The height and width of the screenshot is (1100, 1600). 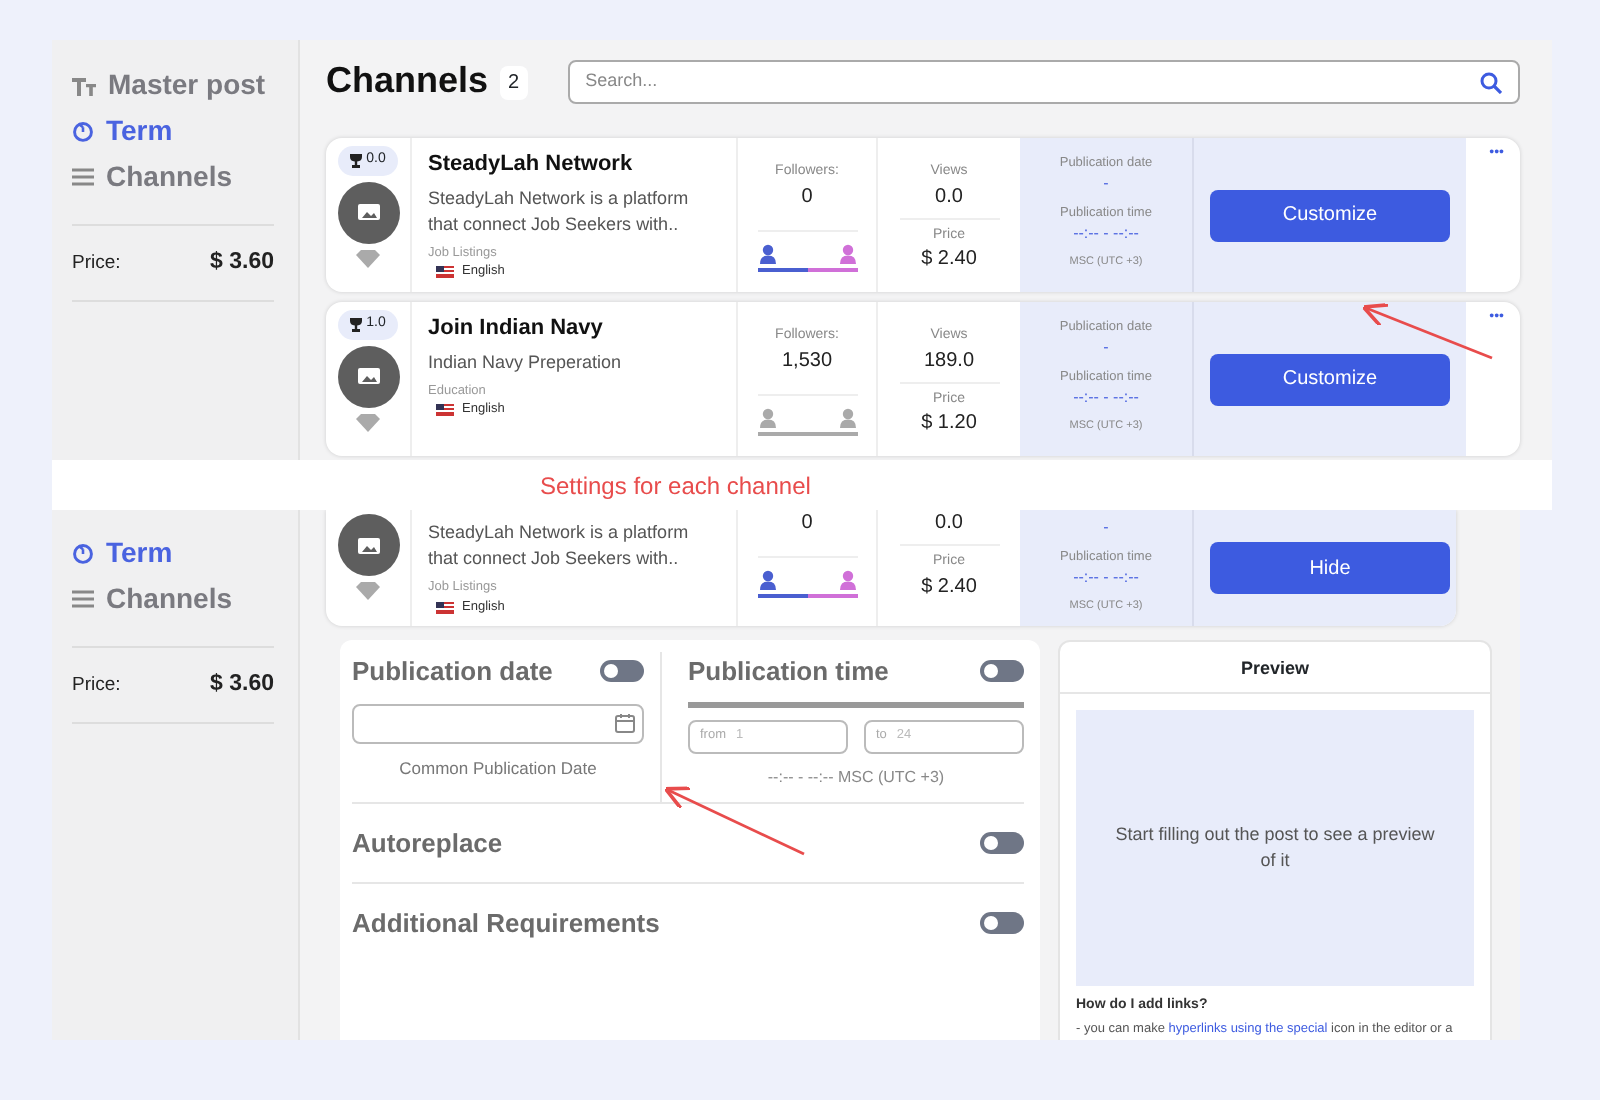 I want to click on sidebar-item: Master post, so click(x=173, y=85).